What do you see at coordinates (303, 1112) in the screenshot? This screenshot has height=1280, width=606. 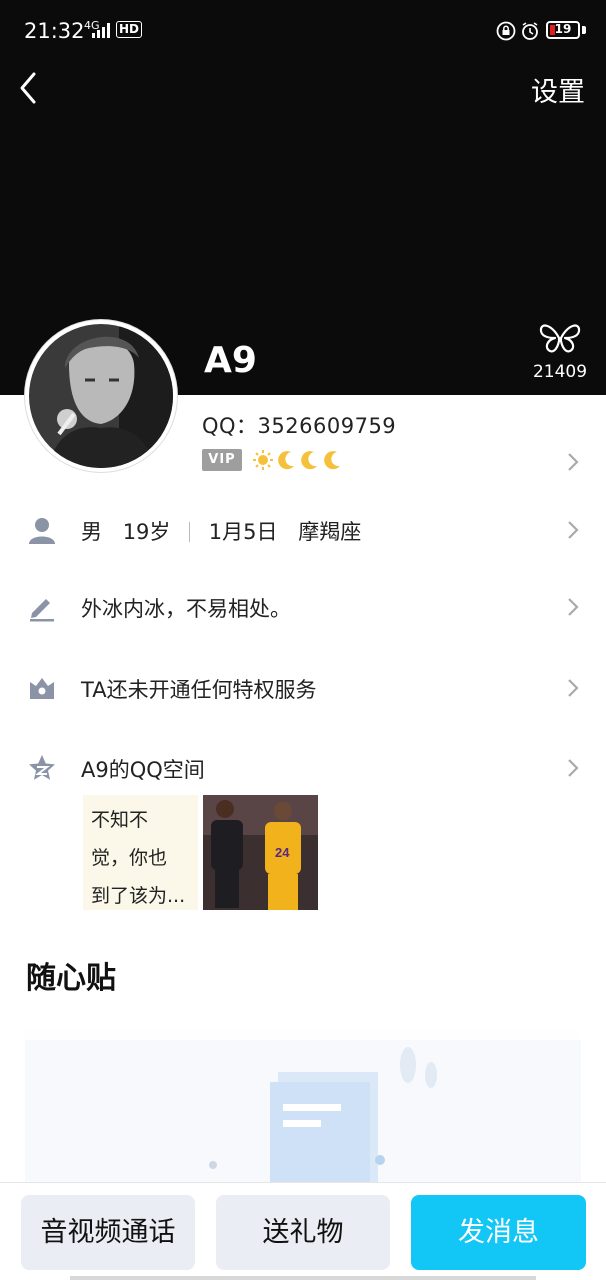 I see `empty-board-illustration` at bounding box center [303, 1112].